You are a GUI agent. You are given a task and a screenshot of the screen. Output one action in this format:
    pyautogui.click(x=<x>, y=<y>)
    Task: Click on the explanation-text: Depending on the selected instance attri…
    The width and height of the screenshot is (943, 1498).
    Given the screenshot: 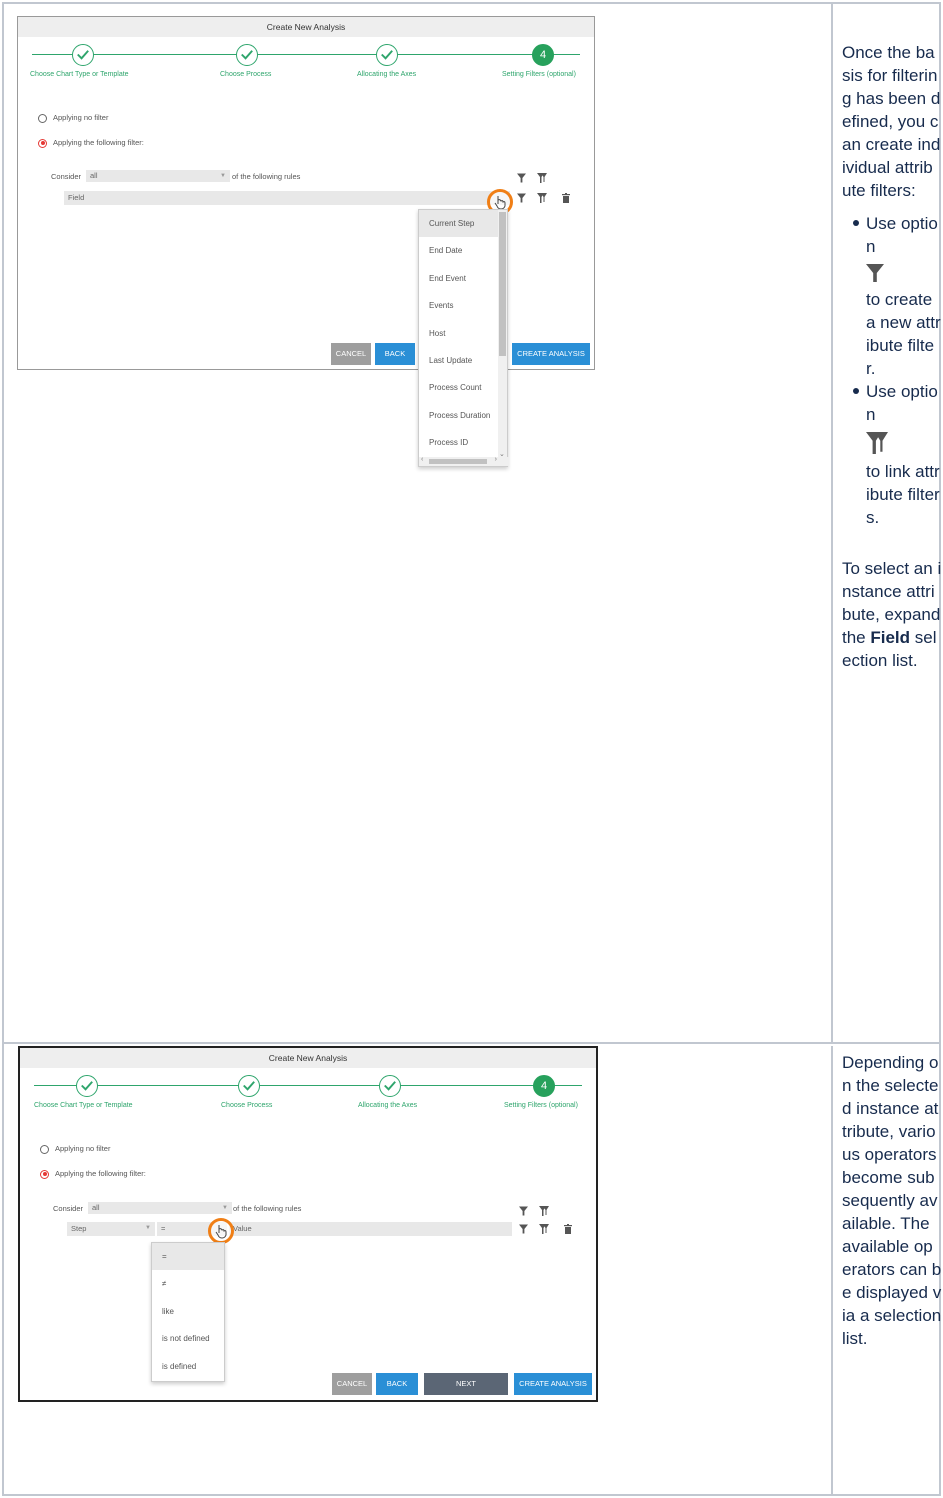 What is the action you would take?
    pyautogui.click(x=892, y=1200)
    